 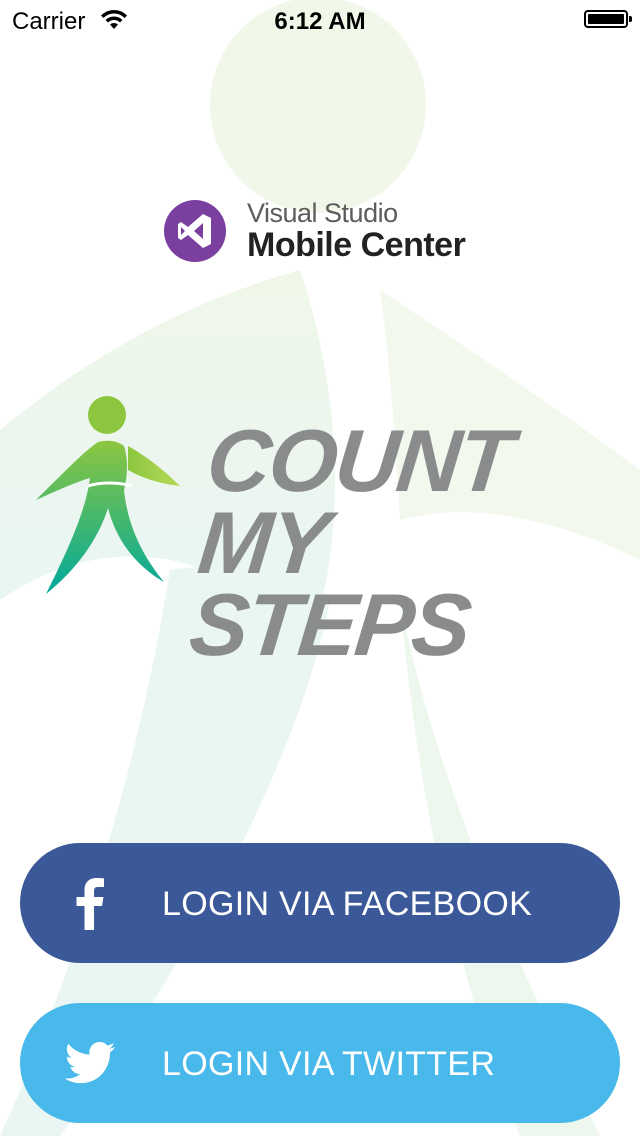 I want to click on login-twitter-label: LOGIN VIA TWITTER, so click(x=329, y=1064).